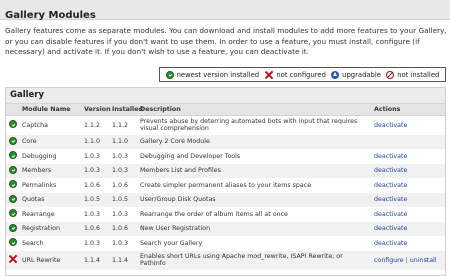 Image resolution: width=450 pixels, height=276 pixels. I want to click on module-name: Permalinks, so click(39, 185).